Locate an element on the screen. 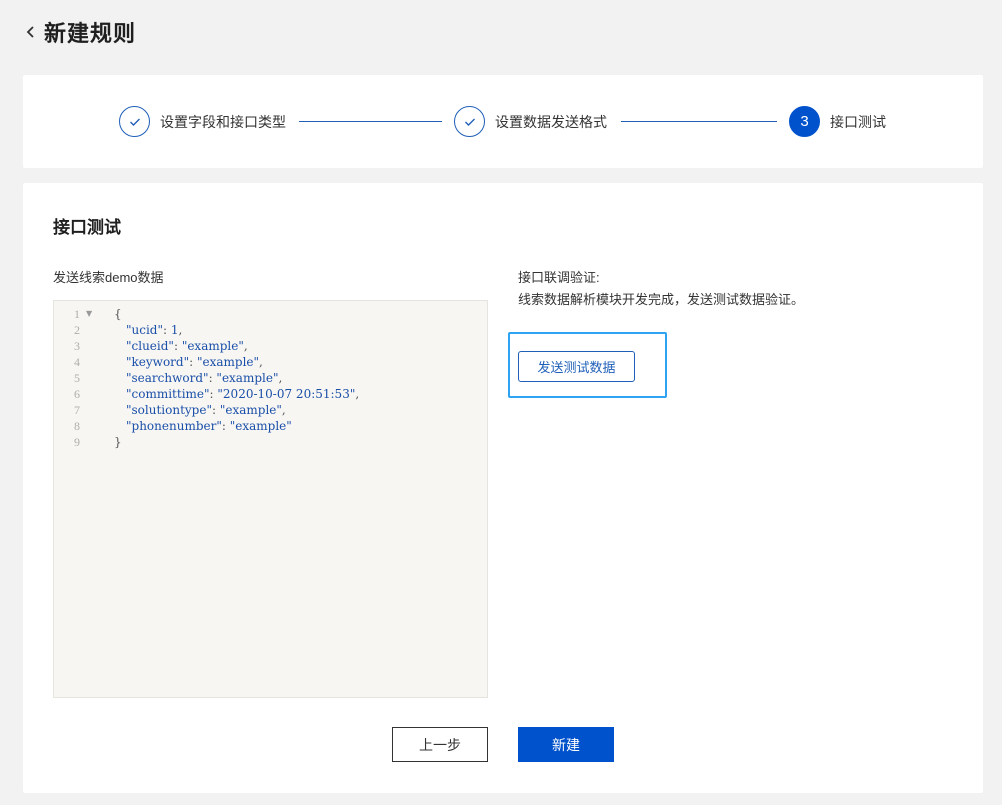 This screenshot has width=1002, height=805. line-number: 6 is located at coordinates (77, 394).